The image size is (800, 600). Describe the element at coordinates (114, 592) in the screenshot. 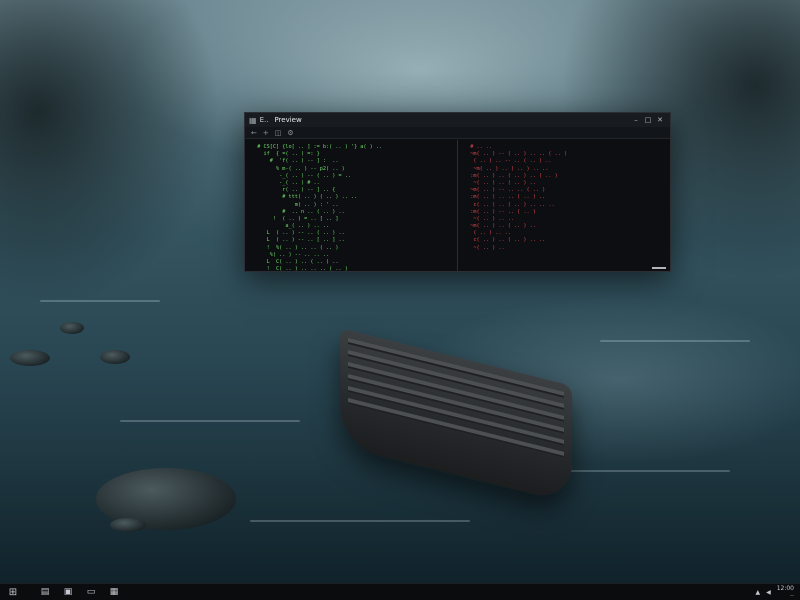

I see `media-icon: ▦` at that location.